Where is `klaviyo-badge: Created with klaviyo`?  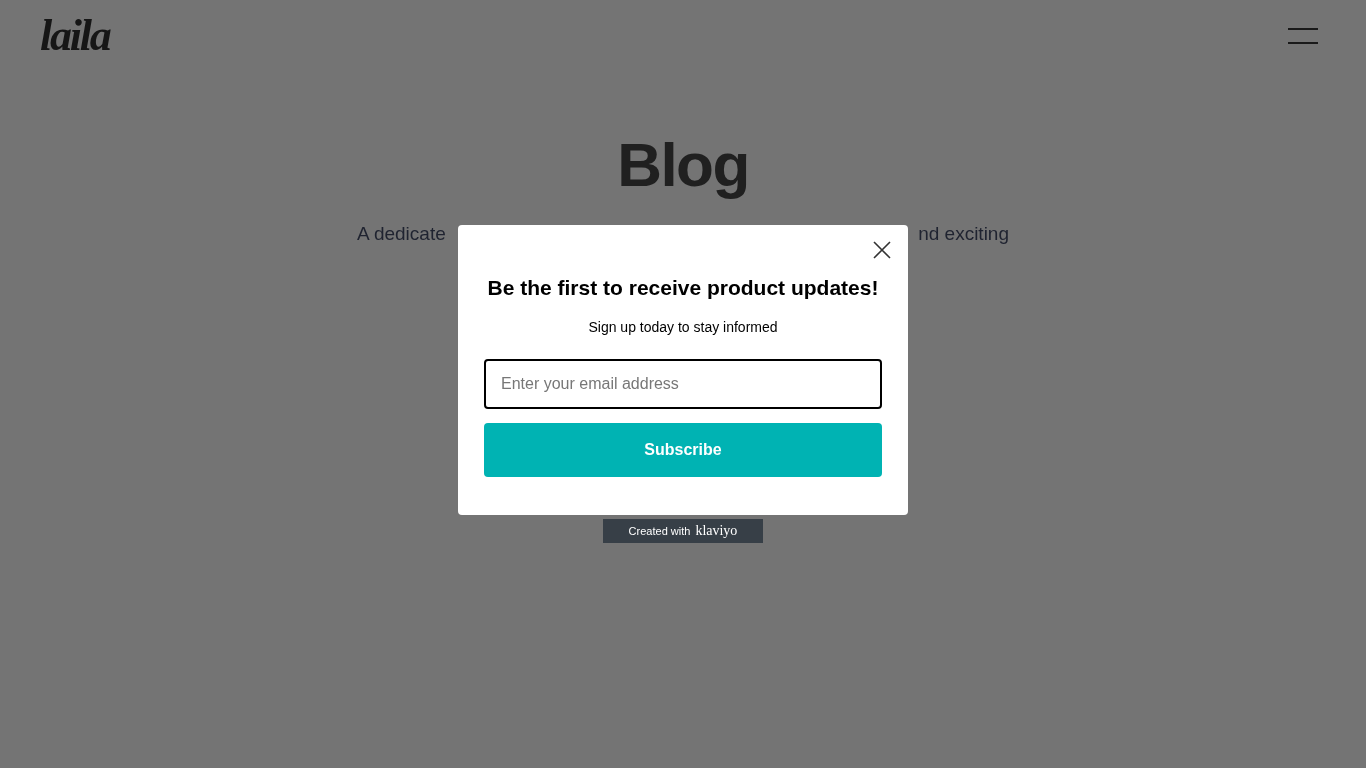
klaviyo-badge: Created with klaviyo is located at coordinates (683, 531).